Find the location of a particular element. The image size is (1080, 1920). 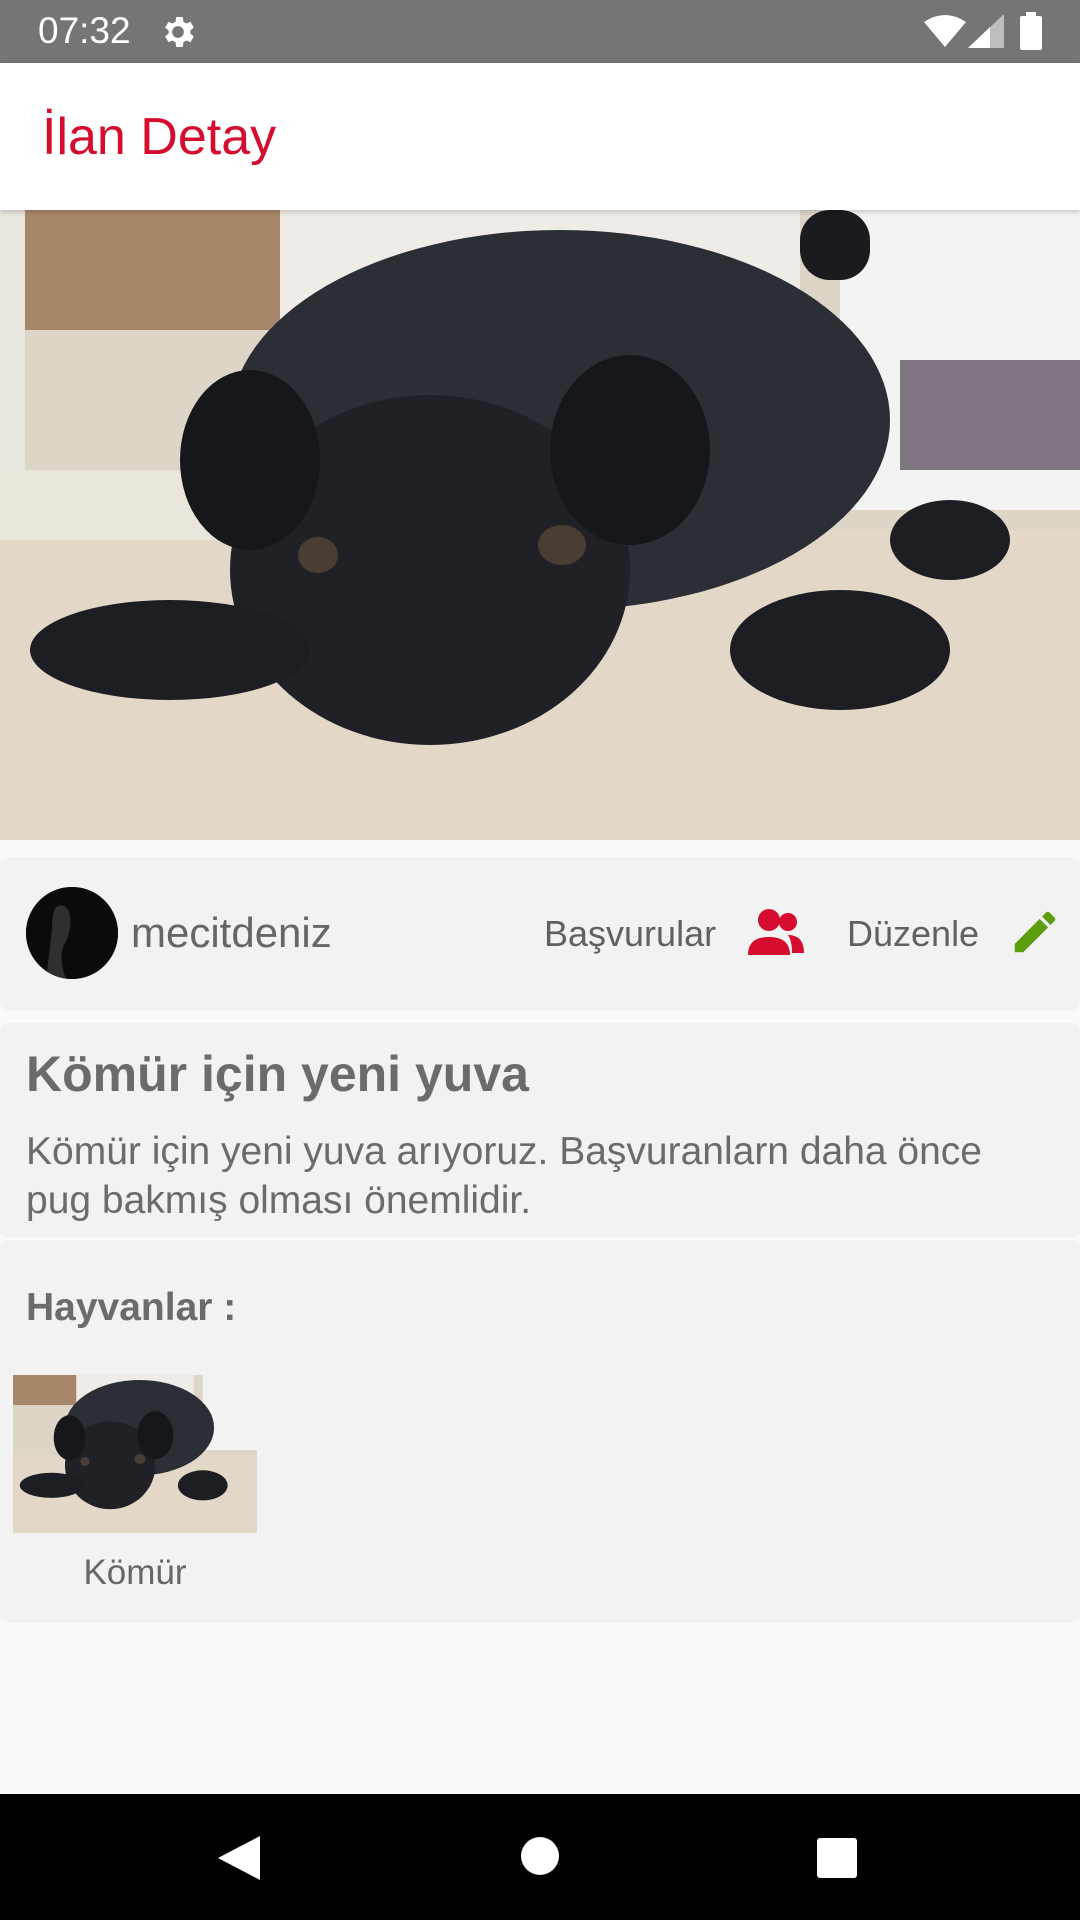

avatar-image is located at coordinates (72, 933).